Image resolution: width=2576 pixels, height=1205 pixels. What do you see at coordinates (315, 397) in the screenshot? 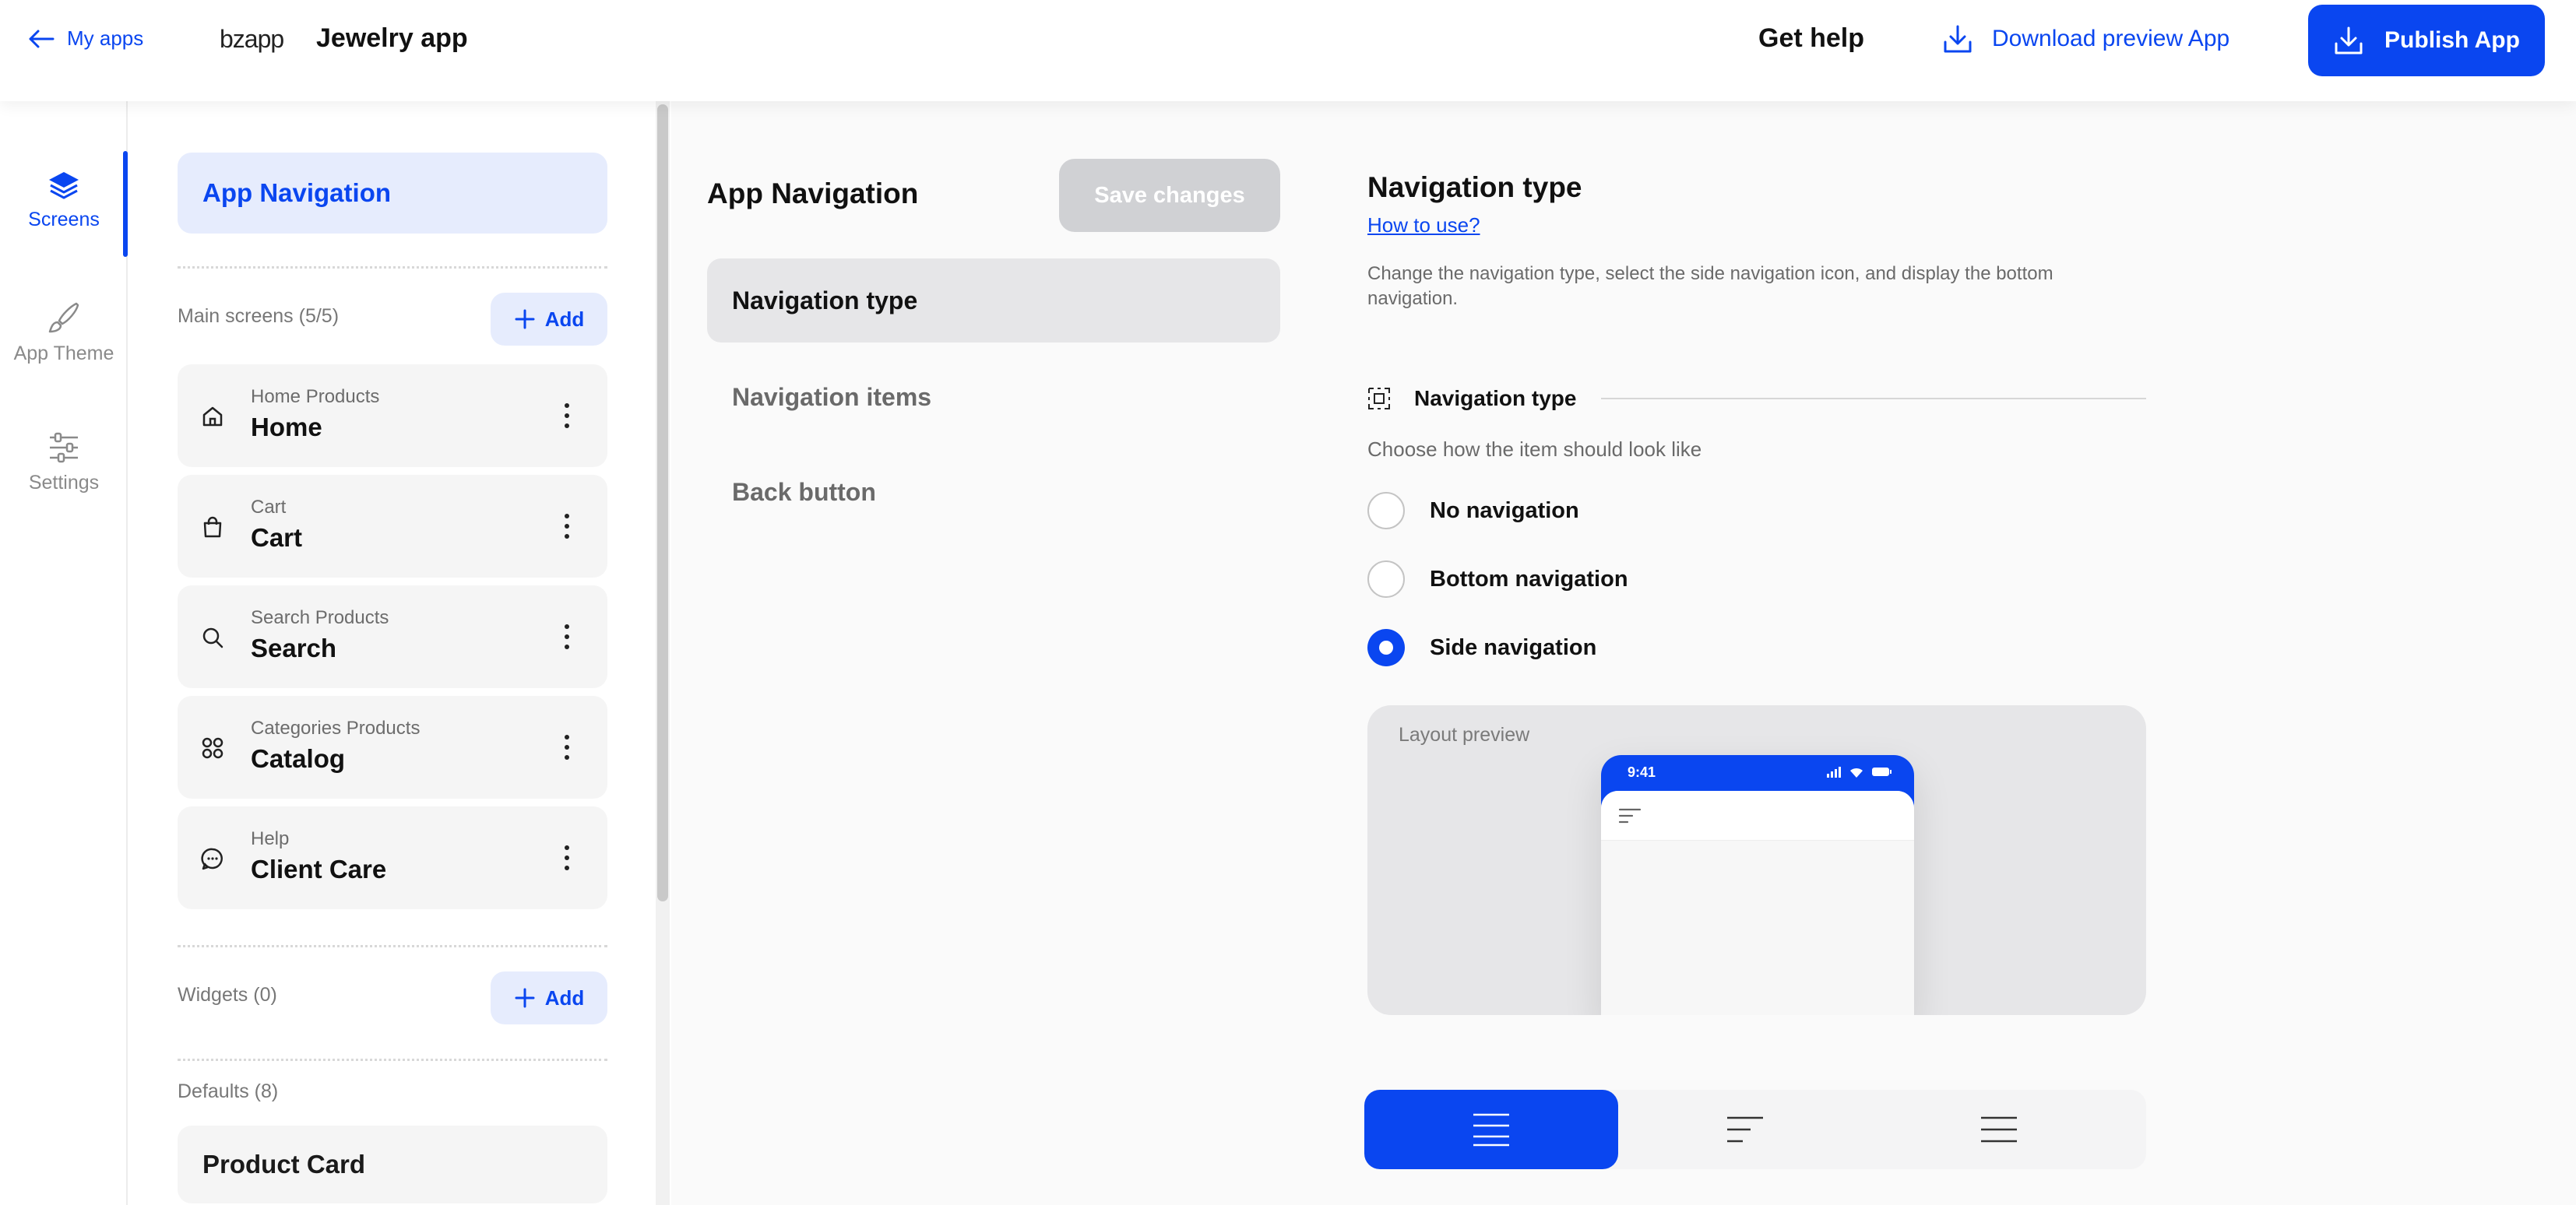
I see `screen-subtitle: Home Products` at bounding box center [315, 397].